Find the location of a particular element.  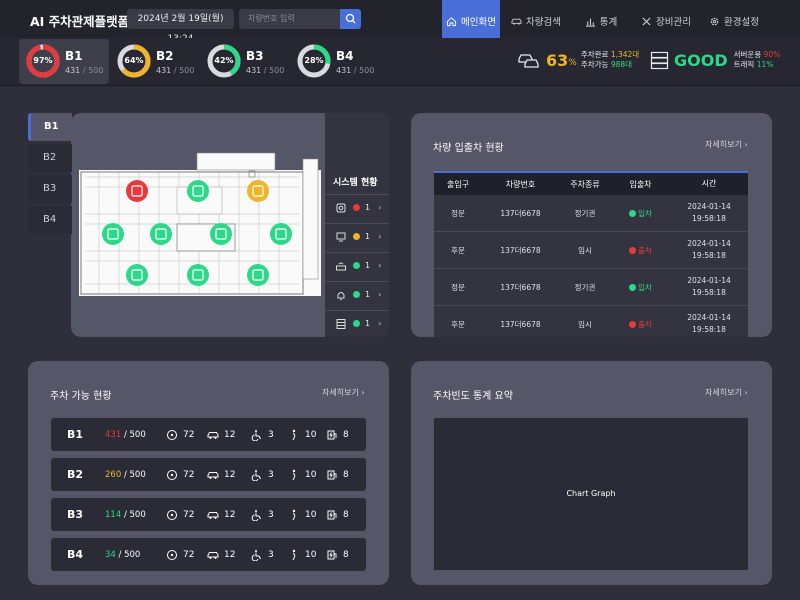

traffic-value: 11% is located at coordinates (765, 64).